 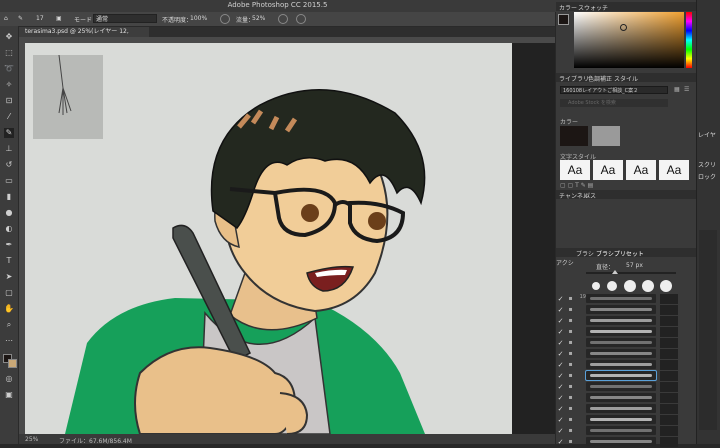 What do you see at coordinates (9, 181) in the screenshot?
I see `eraser-tool-icon: ▭` at bounding box center [9, 181].